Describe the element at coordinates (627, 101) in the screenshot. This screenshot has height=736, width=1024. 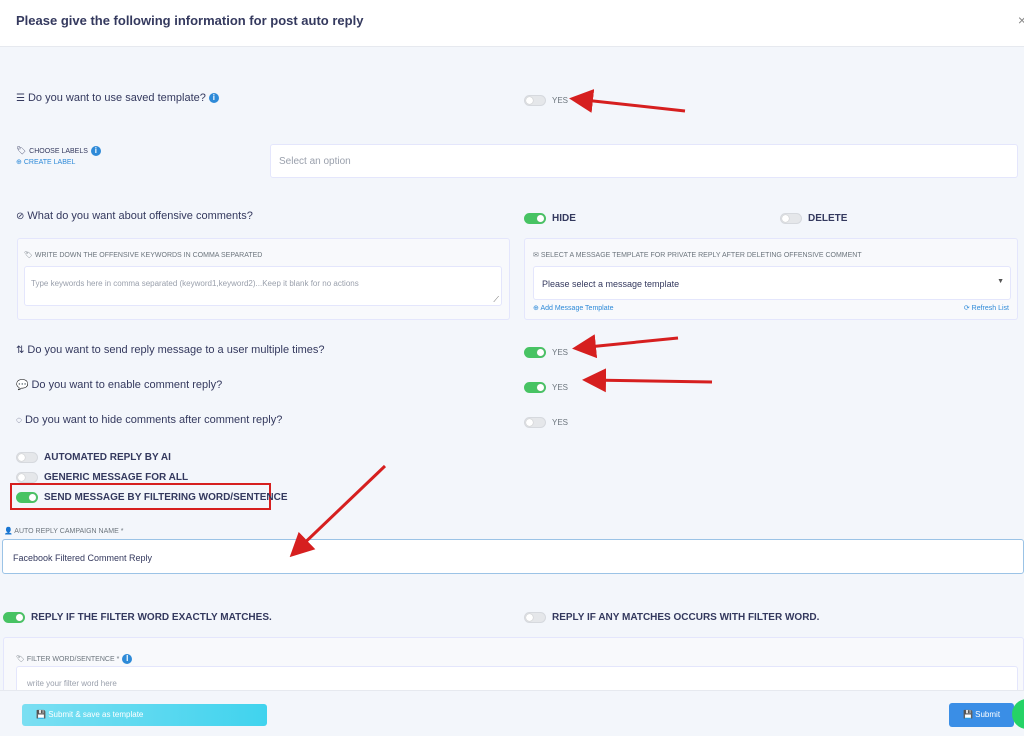
I see `arrow-saved-template` at that location.